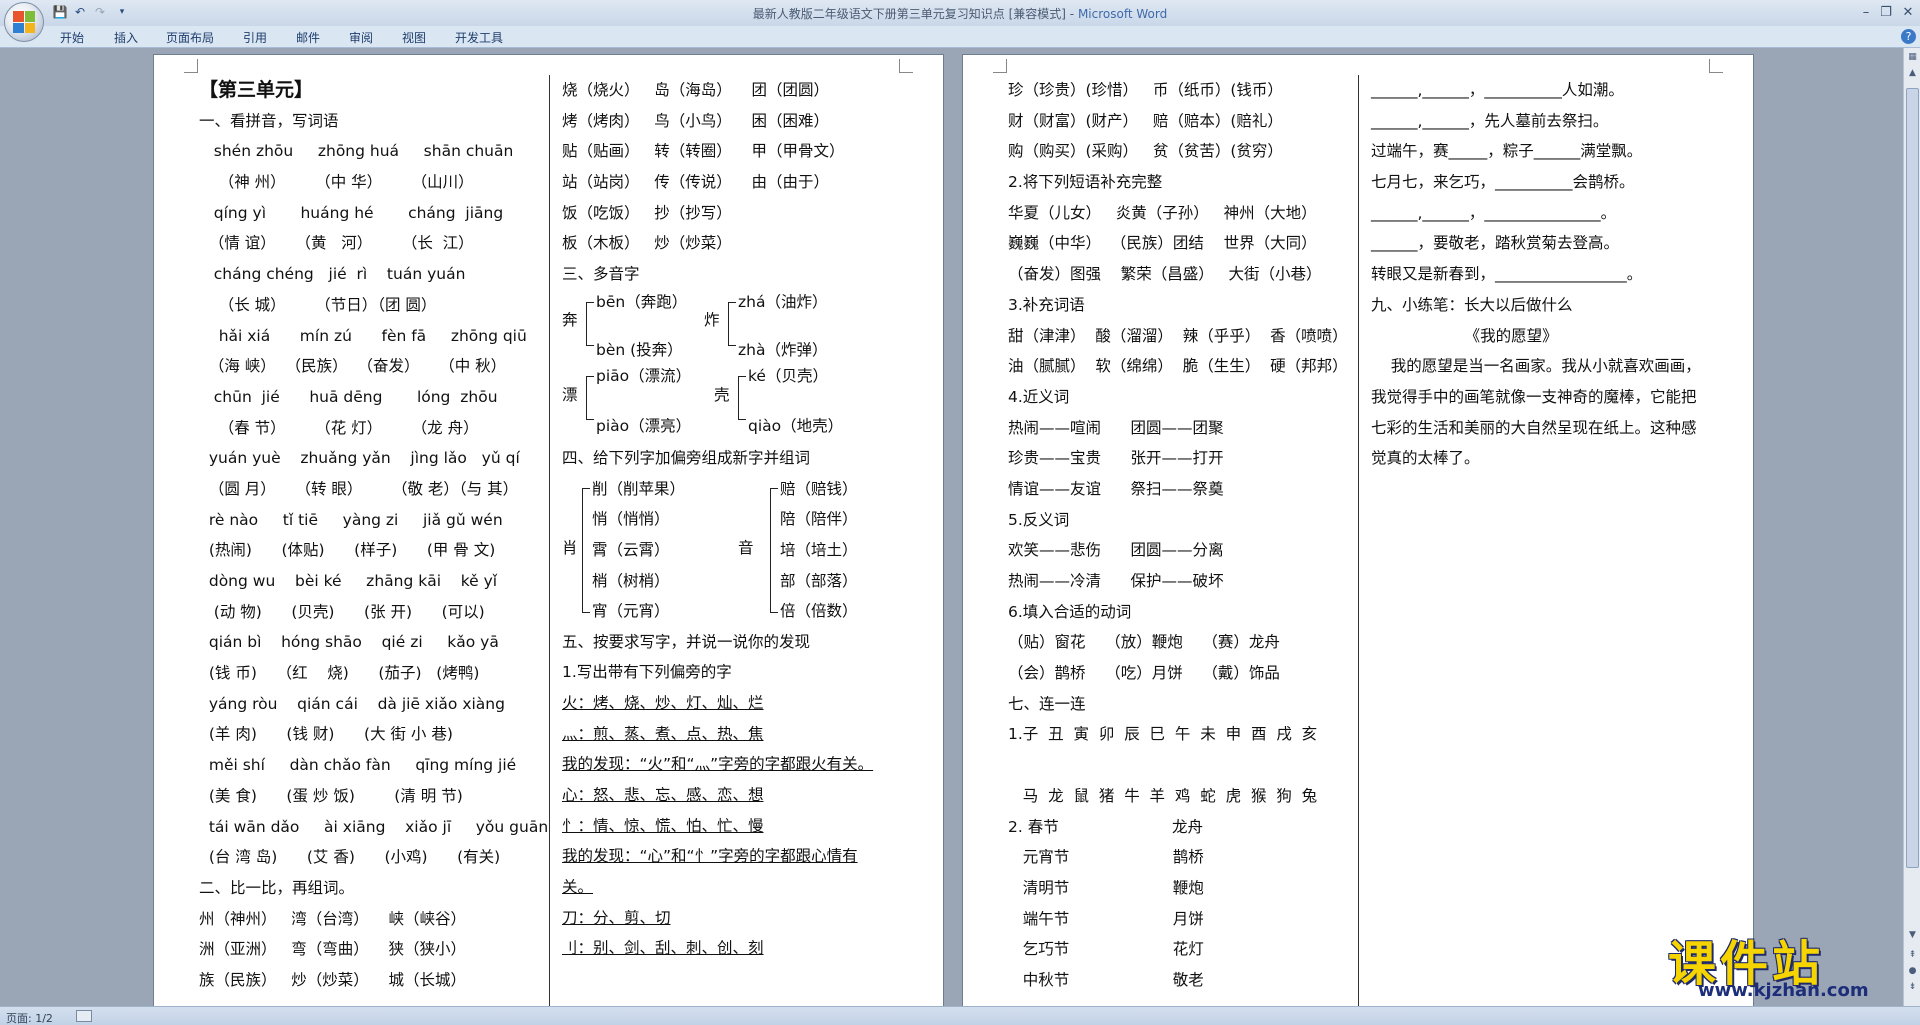 The width and height of the screenshot is (1920, 1025). Describe the element at coordinates (663, 794) in the screenshot. I see `write-line: 心：怒、悲、忘、感、恋、想` at that location.